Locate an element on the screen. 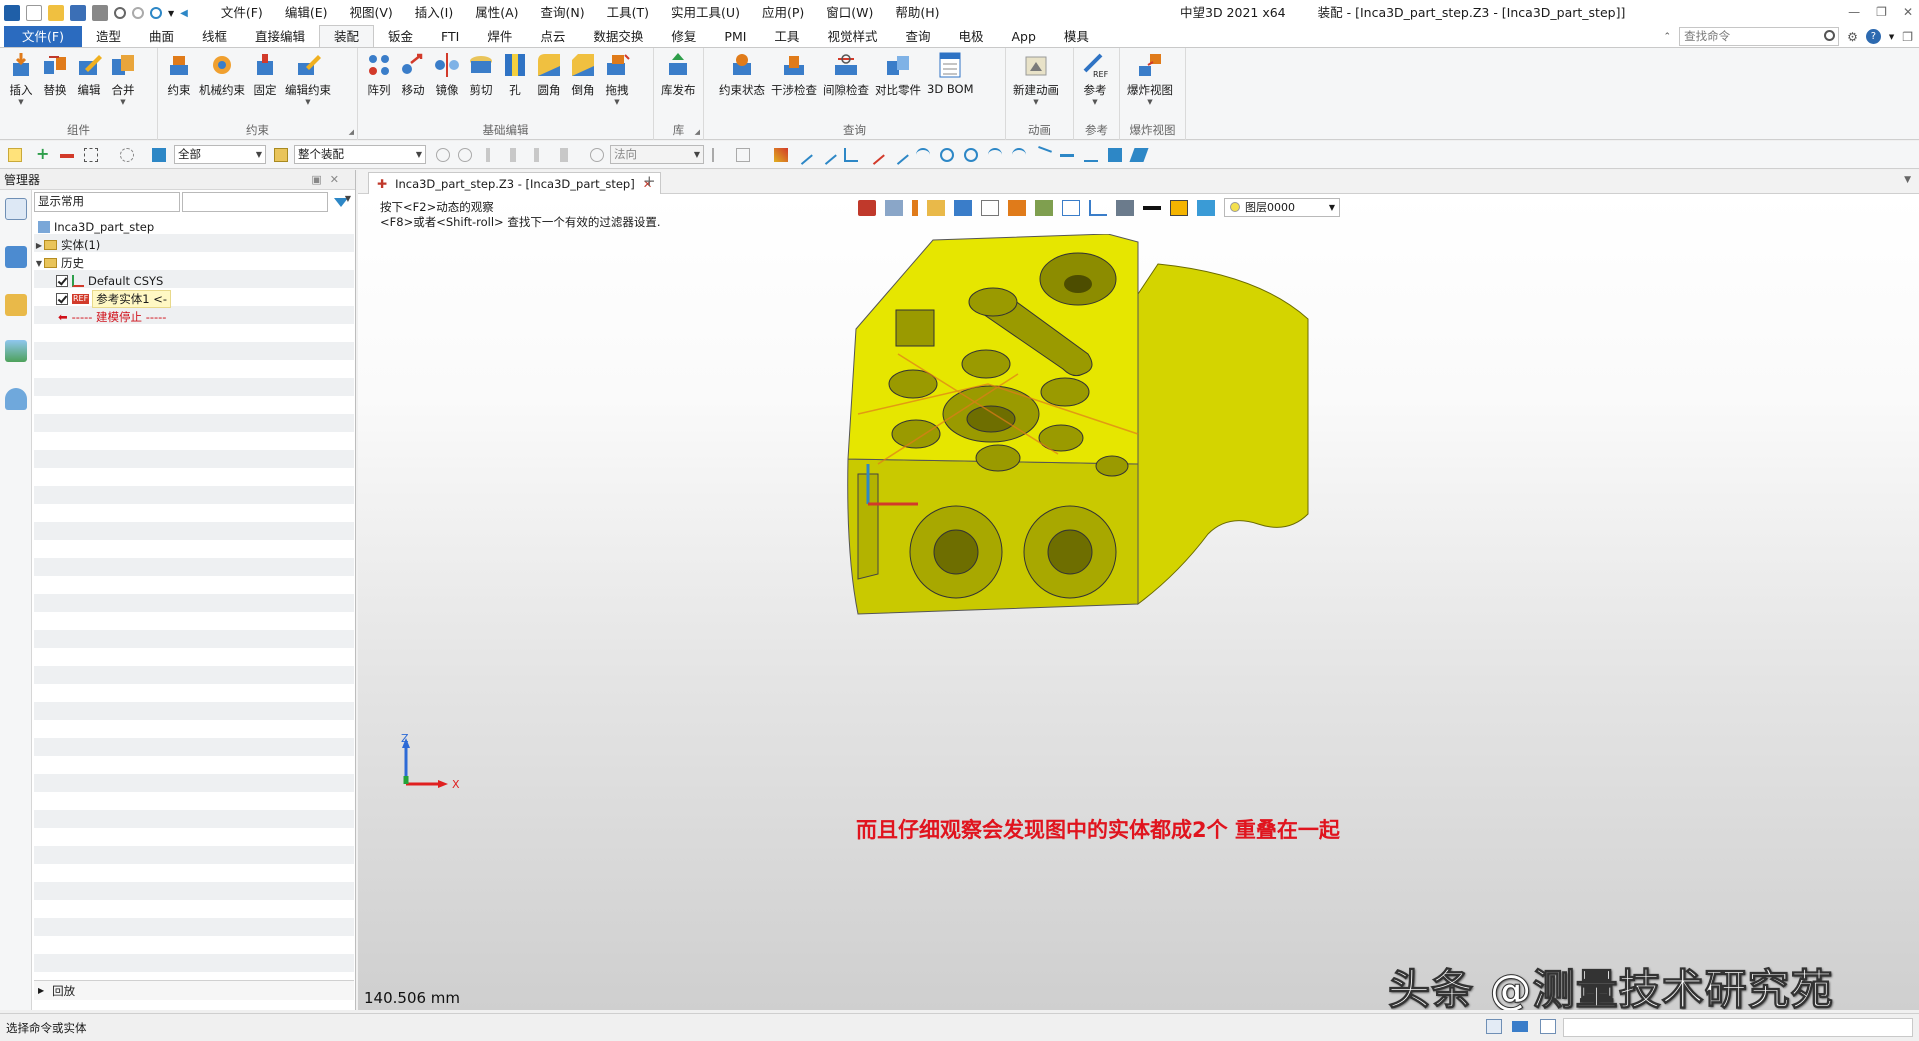  tab-app: App is located at coordinates (1023, 36).